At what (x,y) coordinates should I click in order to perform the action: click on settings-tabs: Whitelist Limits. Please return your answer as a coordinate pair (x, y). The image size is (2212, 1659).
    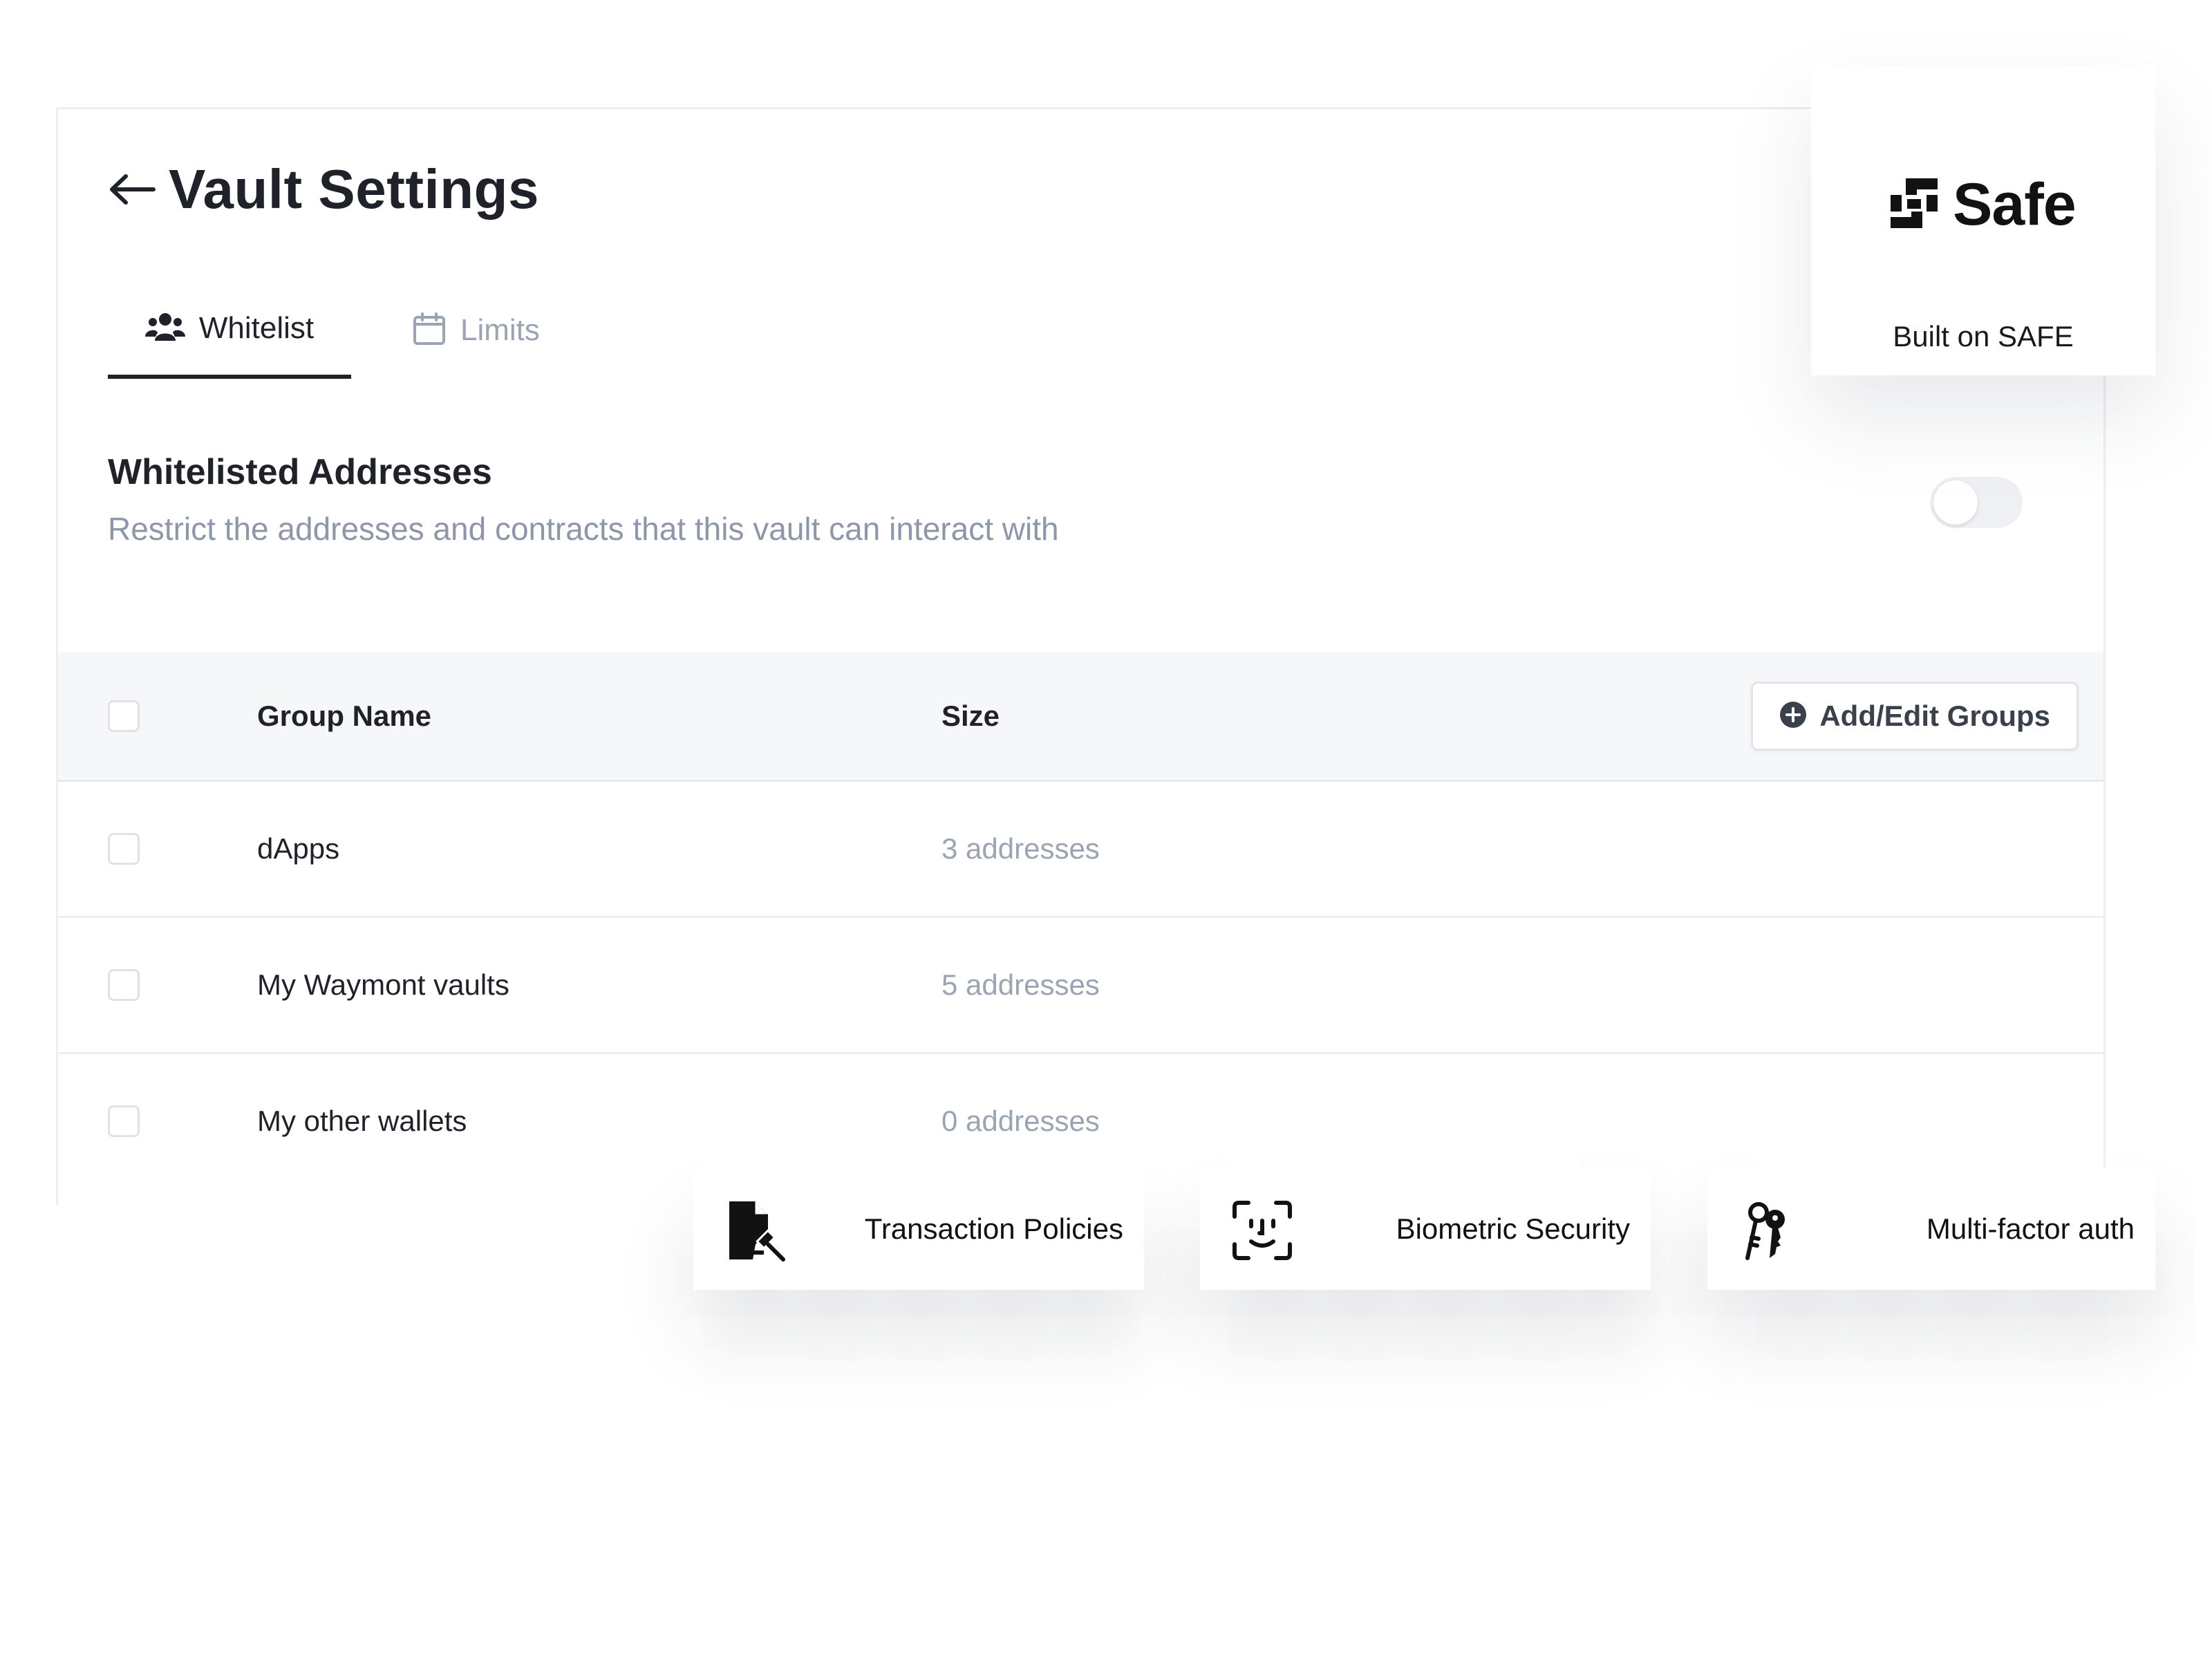
    Looking at the image, I should click on (324, 330).